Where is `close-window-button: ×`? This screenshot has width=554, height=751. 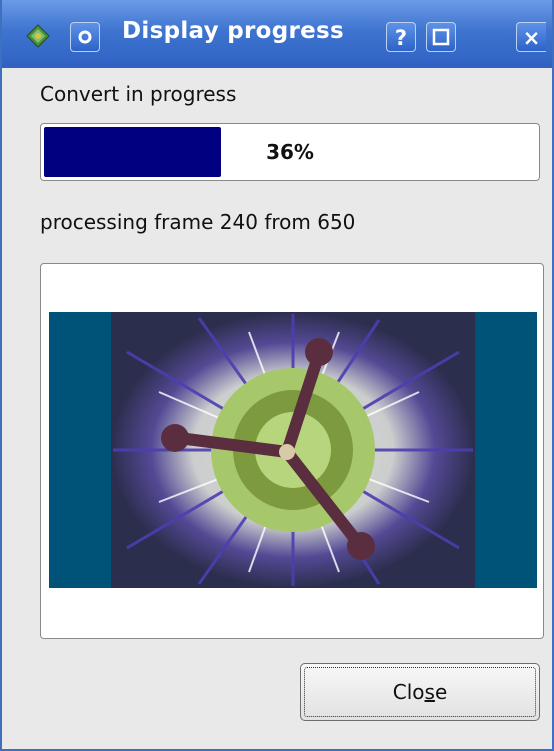
close-window-button: × is located at coordinates (531, 37).